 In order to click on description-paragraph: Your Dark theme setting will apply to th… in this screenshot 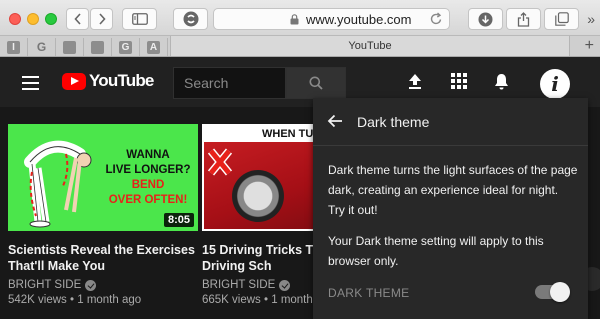, I will do `click(436, 251)`.